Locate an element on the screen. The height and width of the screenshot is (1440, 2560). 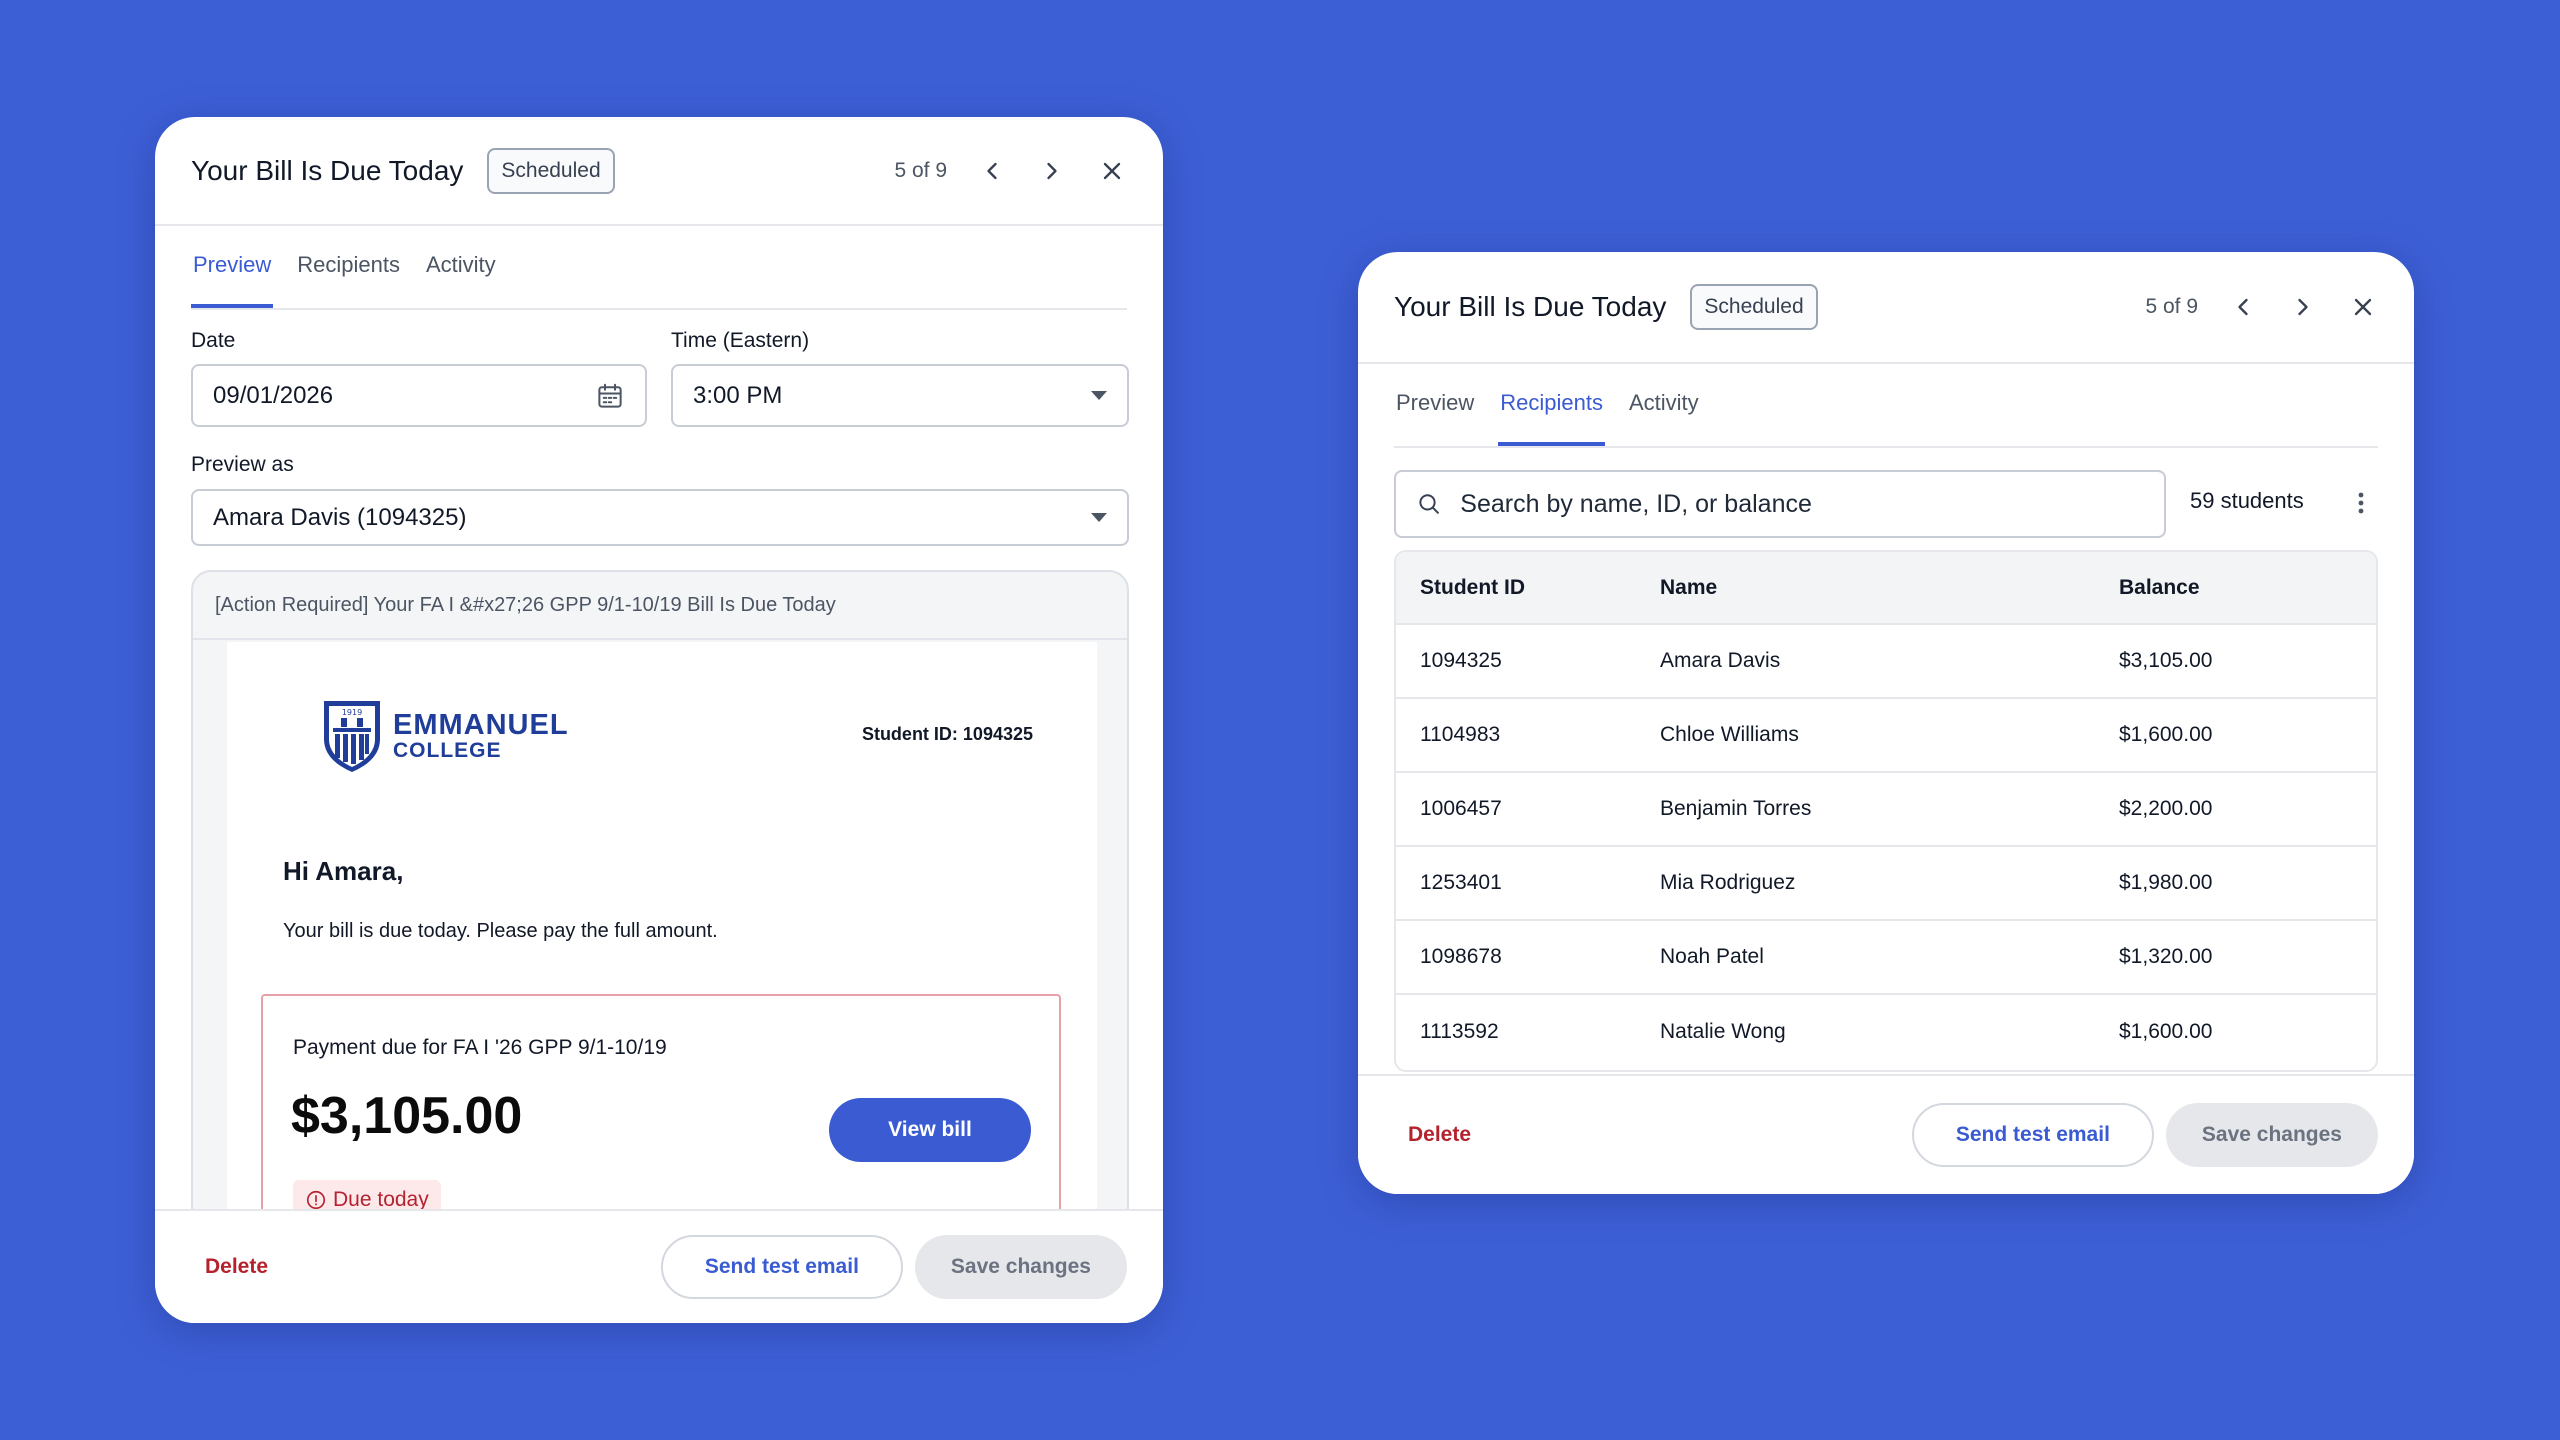
cell-student-id: 1098678 is located at coordinates (1461, 956).